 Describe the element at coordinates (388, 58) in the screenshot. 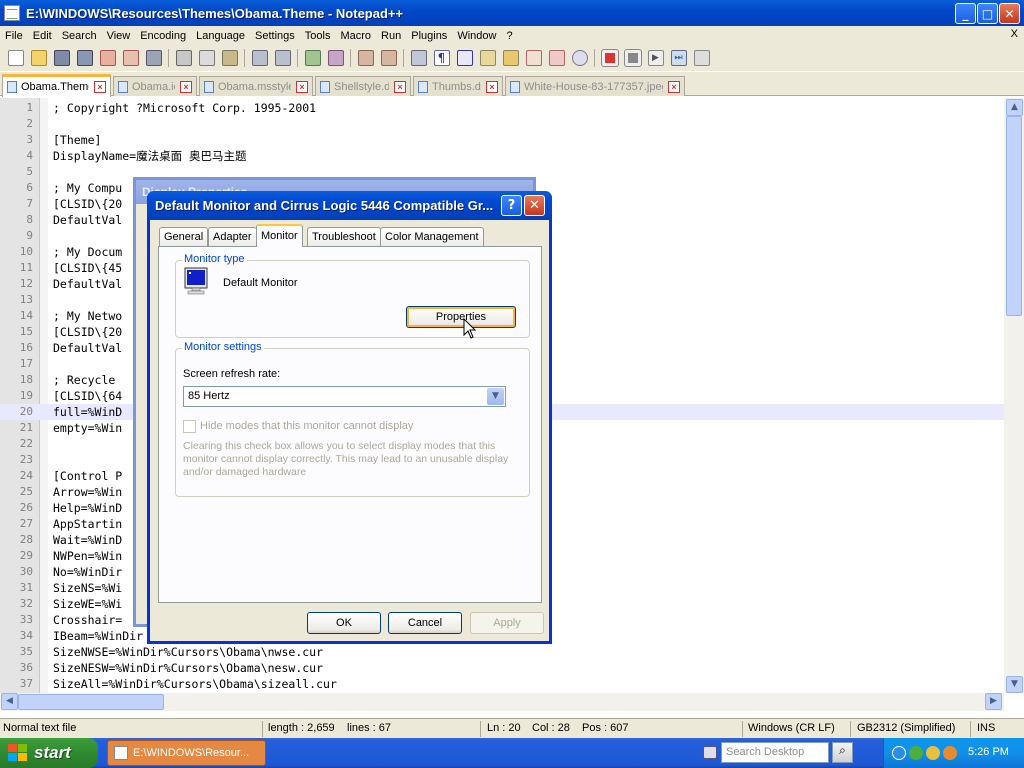

I see `zoom-out-icon` at that location.